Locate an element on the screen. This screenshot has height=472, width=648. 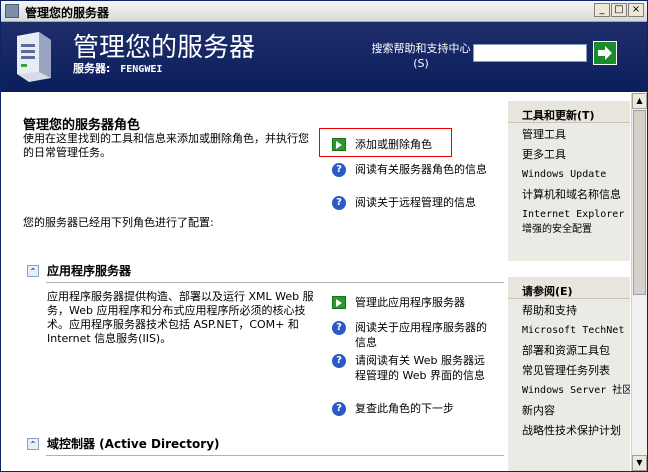
link-deployment-kit: 部署和资源工具包 is located at coordinates (576, 350).